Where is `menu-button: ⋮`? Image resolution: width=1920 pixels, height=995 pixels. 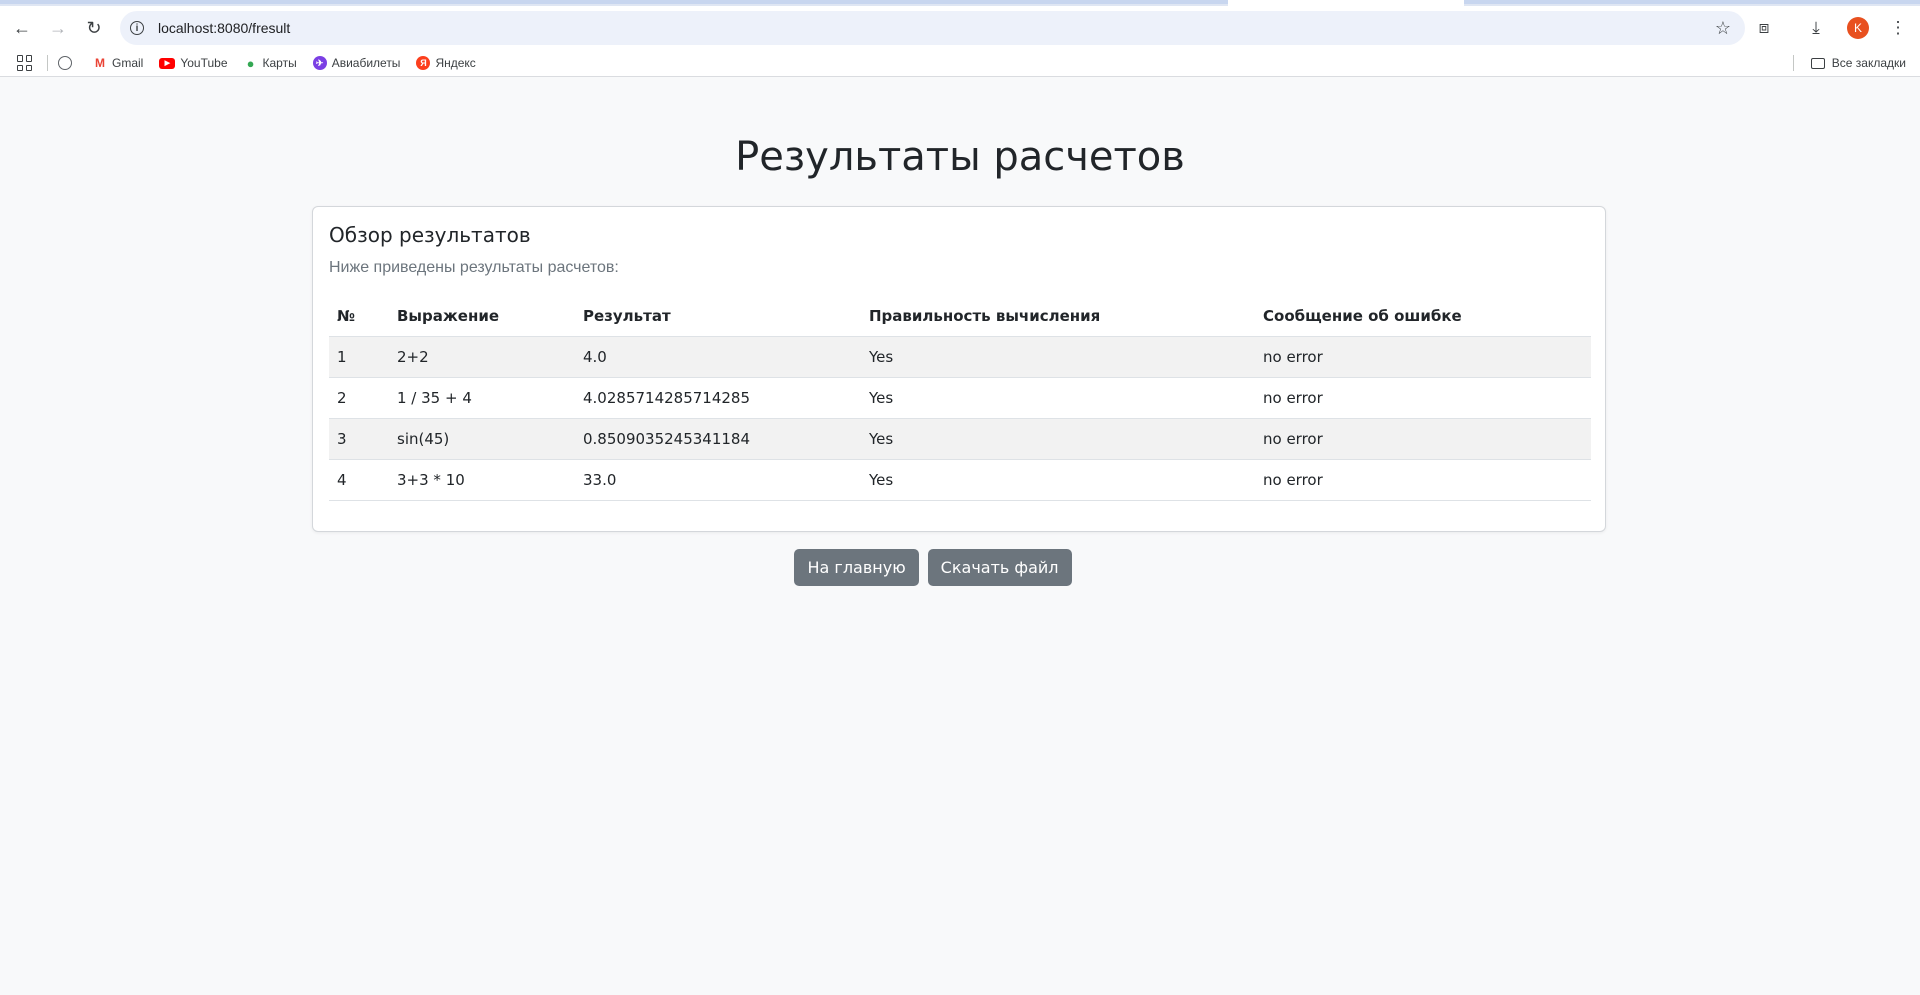
menu-button: ⋮ is located at coordinates (1898, 28).